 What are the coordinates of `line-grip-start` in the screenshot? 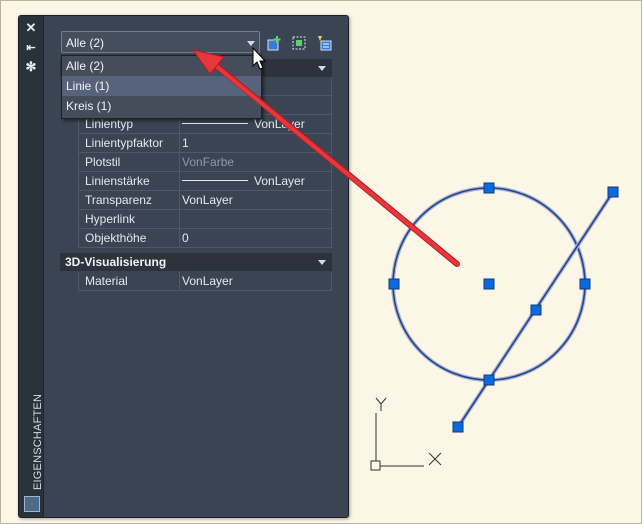 It's located at (458, 427).